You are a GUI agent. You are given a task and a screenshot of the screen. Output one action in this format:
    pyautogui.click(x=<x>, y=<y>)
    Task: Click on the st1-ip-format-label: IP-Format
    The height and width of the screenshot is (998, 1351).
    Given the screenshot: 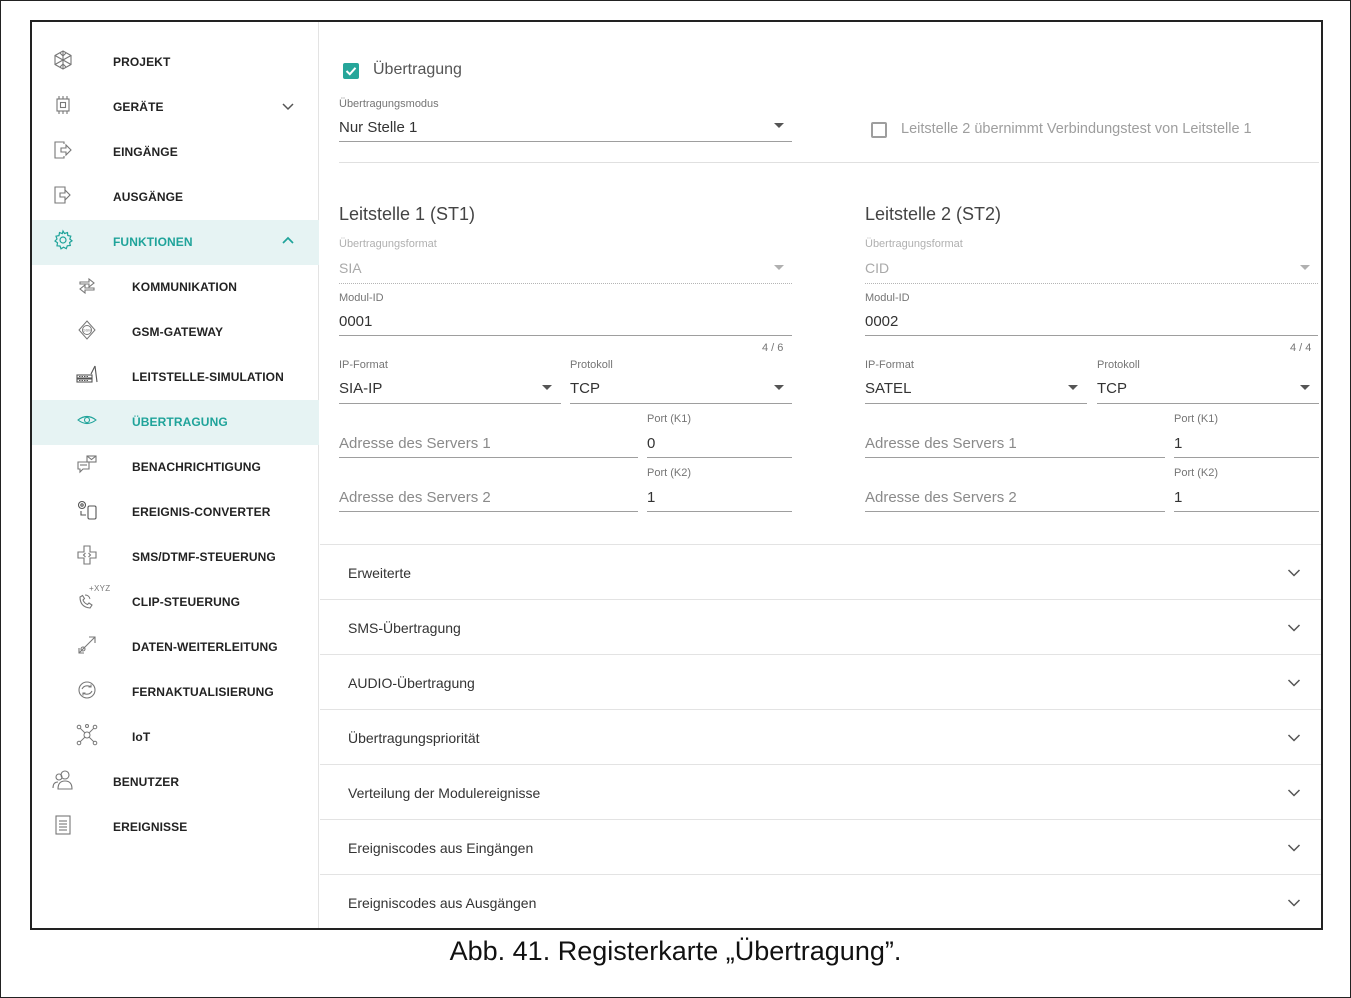 What is the action you would take?
    pyautogui.click(x=363, y=365)
    